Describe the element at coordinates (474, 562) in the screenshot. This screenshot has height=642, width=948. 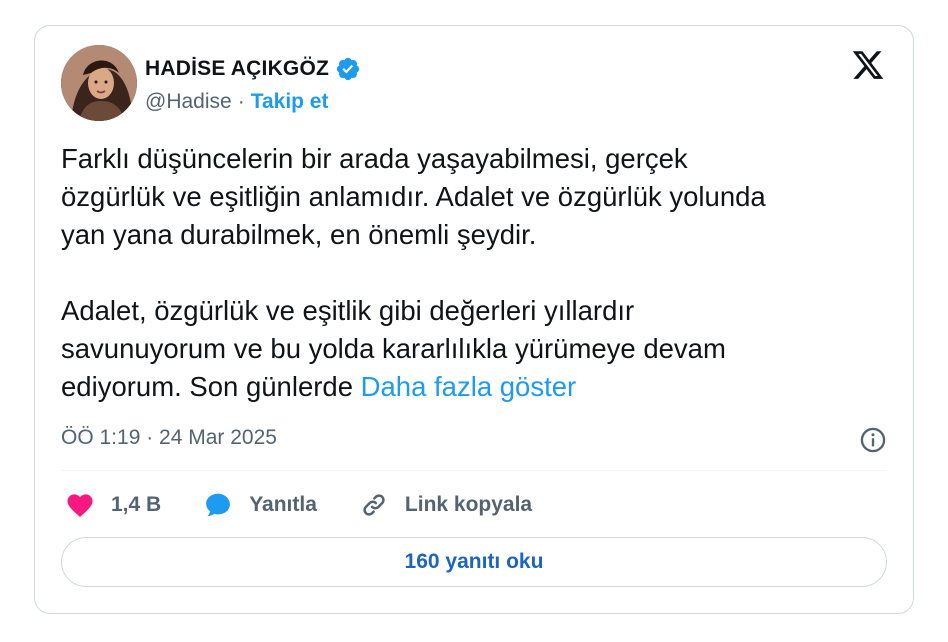
I see `read-replies-button: 160 yanıtı oku` at that location.